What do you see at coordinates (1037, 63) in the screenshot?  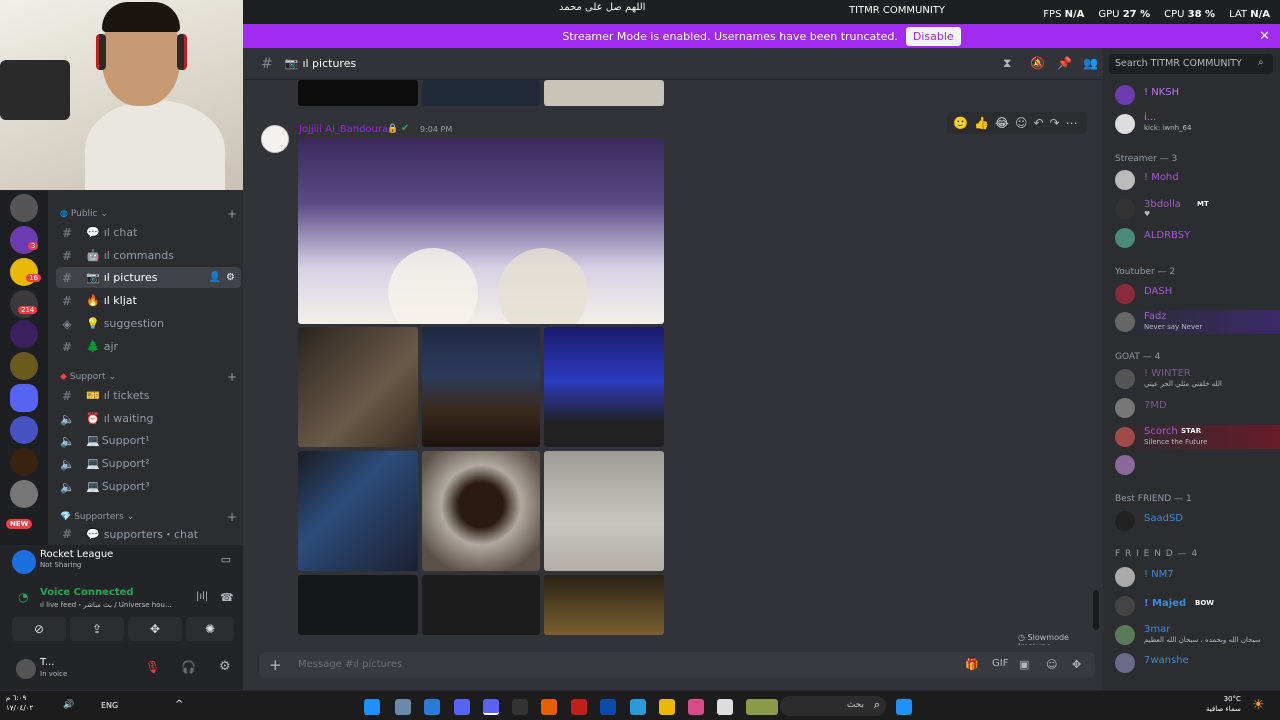 I see `notification-mute-icon: 🔕` at bounding box center [1037, 63].